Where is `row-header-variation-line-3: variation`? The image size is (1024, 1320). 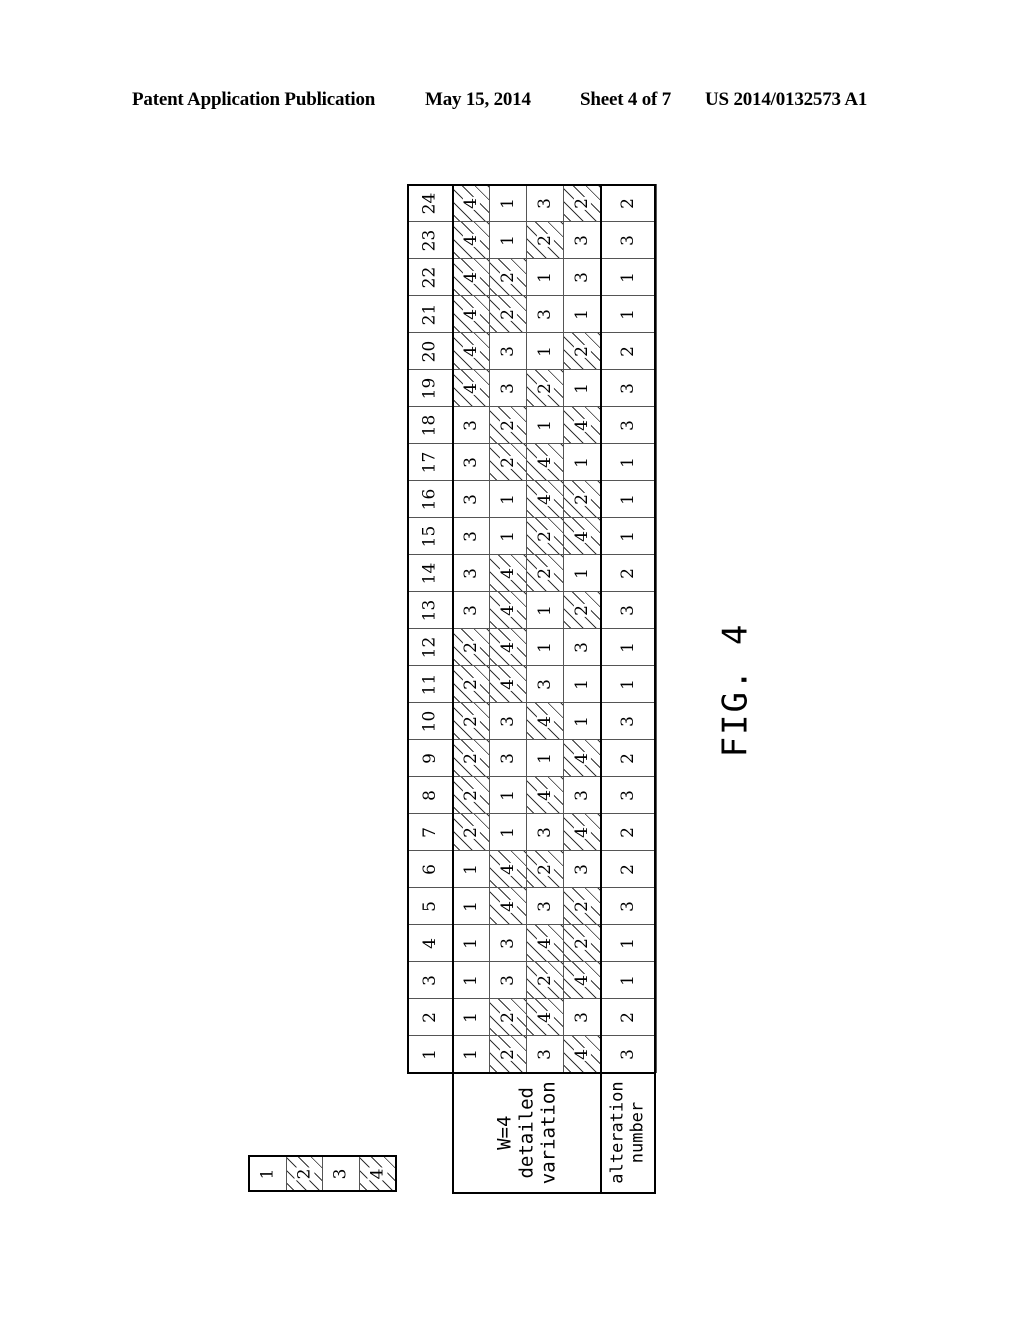 row-header-variation-line-3: variation is located at coordinates (547, 1133).